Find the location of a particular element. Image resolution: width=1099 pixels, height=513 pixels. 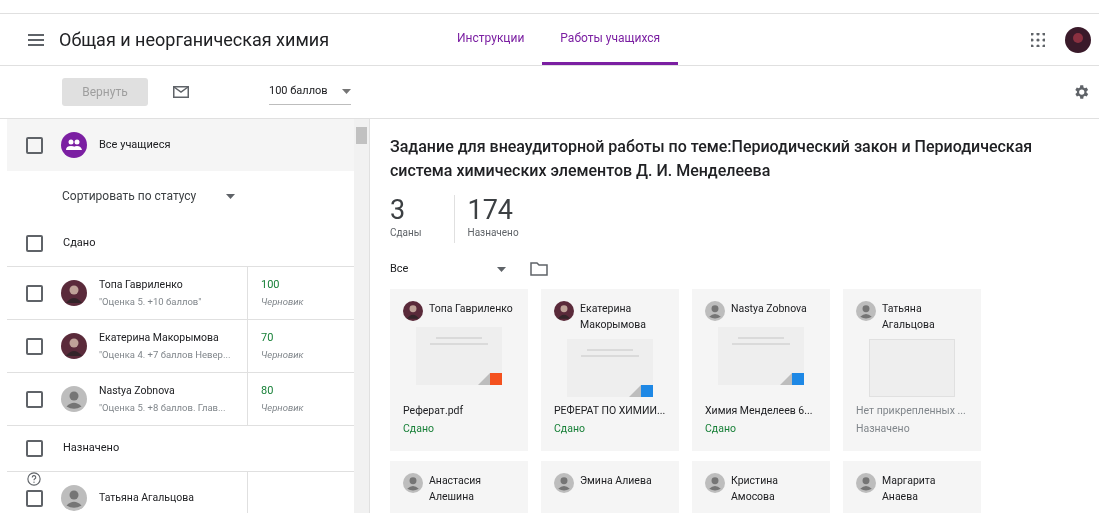

submission-card: Маргарита Анаева is located at coordinates (912, 487).